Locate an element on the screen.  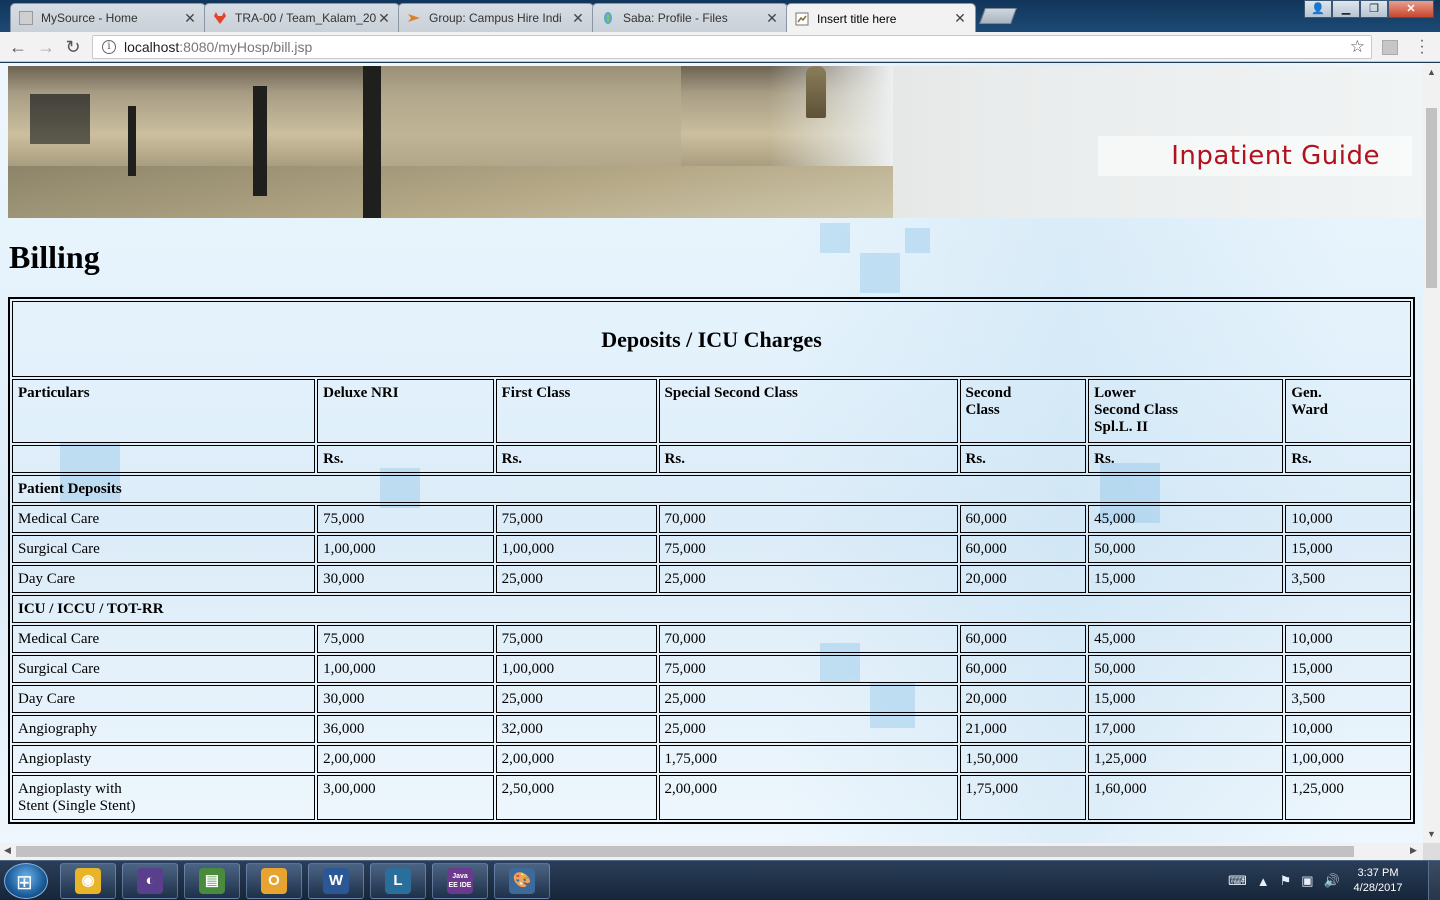
scroll-left-arrow-icon: ◀ is located at coordinates (7, 850).